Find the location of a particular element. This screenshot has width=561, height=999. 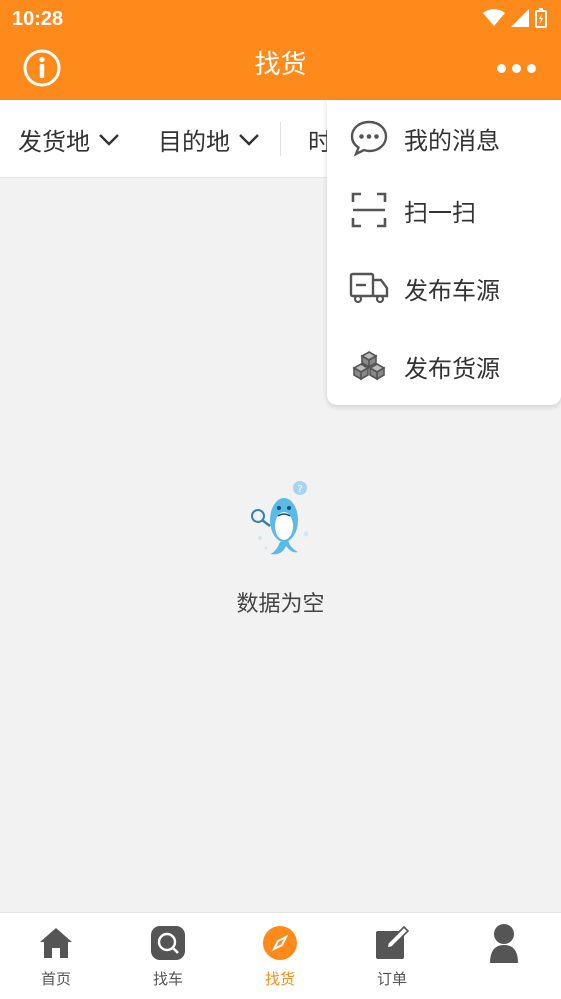

menu-item-publish-truck: 发布车源 is located at coordinates (444, 288).